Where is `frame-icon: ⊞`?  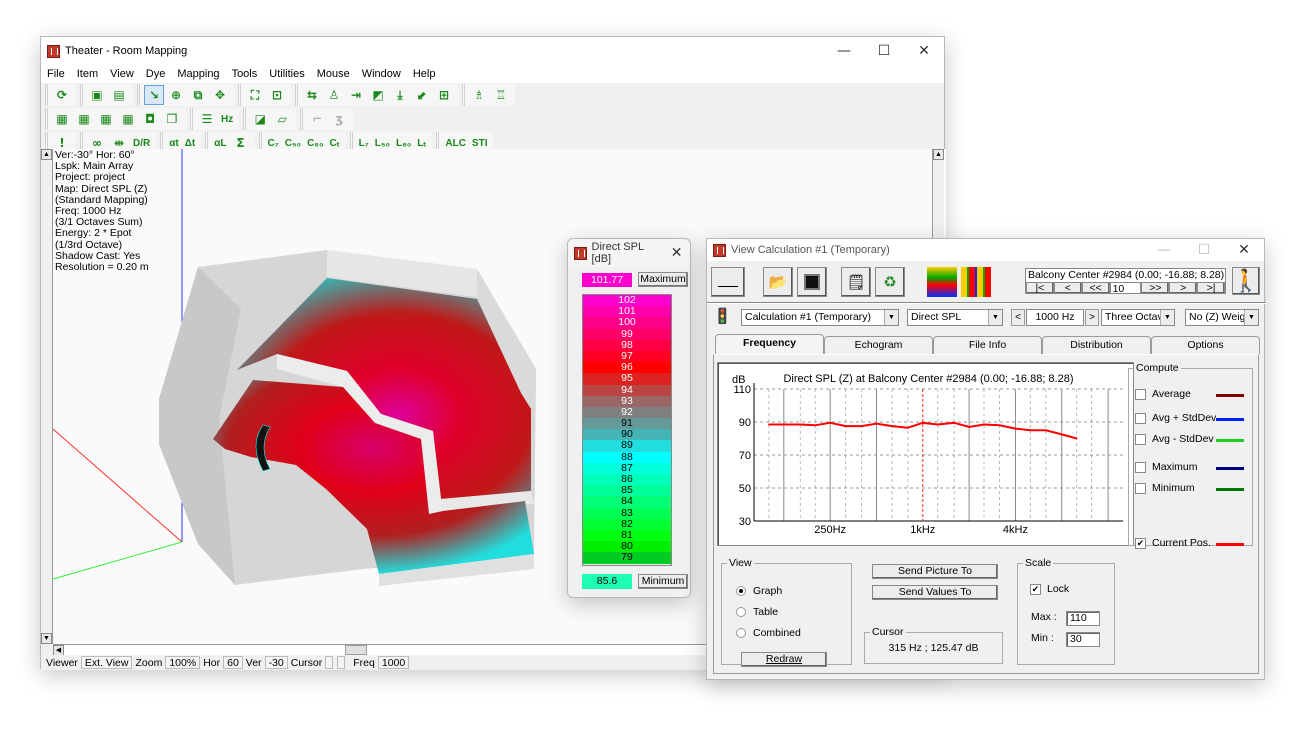
frame-icon: ⊞ is located at coordinates (444, 95).